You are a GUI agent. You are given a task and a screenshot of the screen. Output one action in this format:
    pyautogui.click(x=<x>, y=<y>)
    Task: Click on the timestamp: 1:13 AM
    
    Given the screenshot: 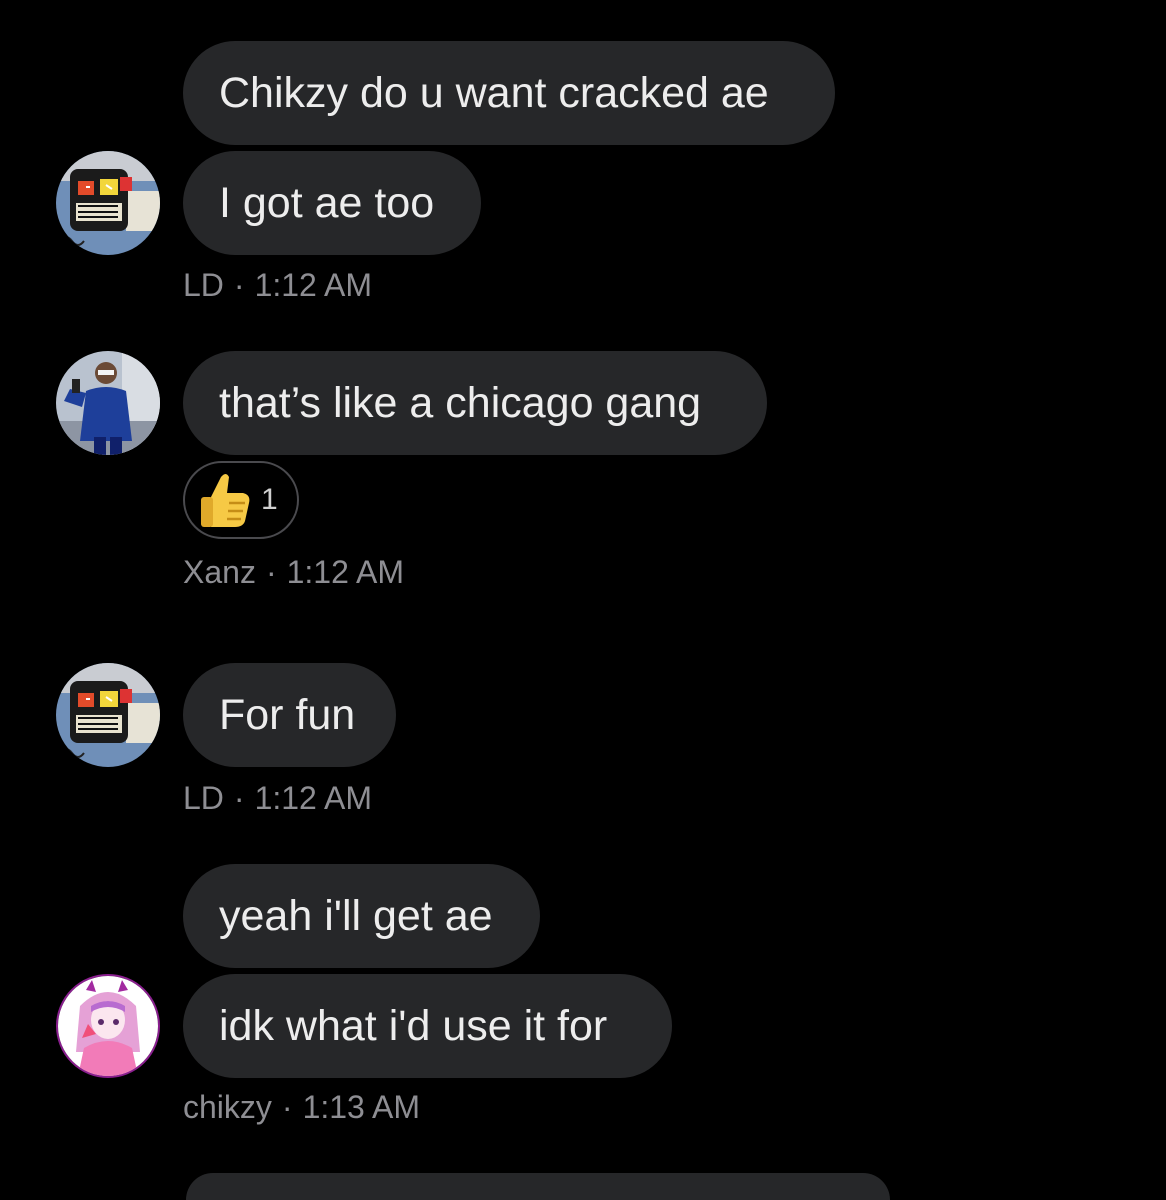 What is the action you would take?
    pyautogui.click(x=361, y=1107)
    